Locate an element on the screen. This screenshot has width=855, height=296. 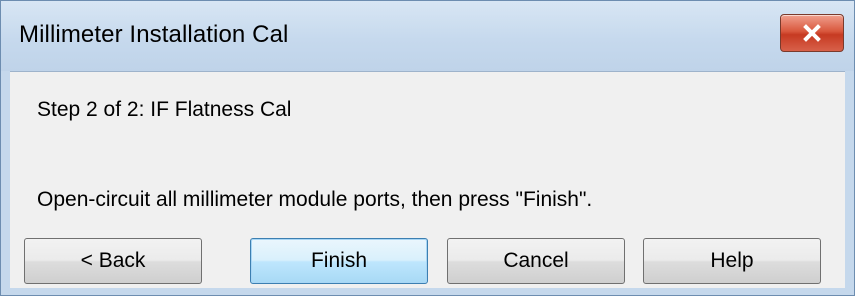
cancel-button: Cancel is located at coordinates (536, 261).